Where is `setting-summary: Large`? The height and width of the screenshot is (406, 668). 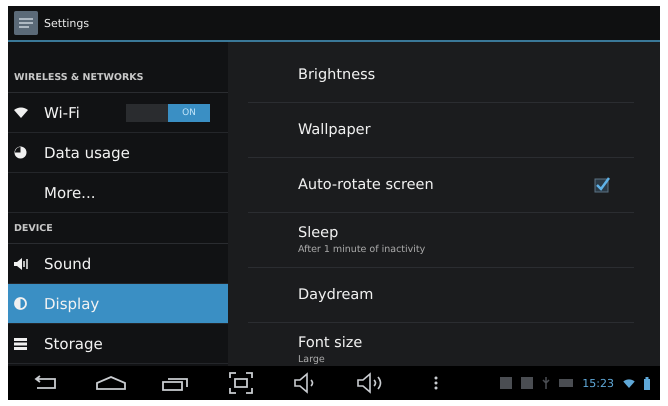 setting-summary: Large is located at coordinates (312, 359).